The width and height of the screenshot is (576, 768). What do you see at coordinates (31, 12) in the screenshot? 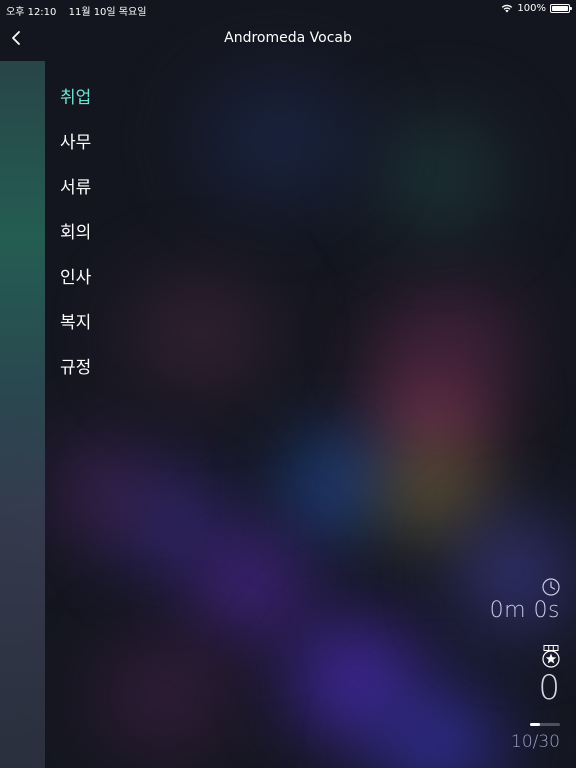
I see `status-time: 오후 12:10` at bounding box center [31, 12].